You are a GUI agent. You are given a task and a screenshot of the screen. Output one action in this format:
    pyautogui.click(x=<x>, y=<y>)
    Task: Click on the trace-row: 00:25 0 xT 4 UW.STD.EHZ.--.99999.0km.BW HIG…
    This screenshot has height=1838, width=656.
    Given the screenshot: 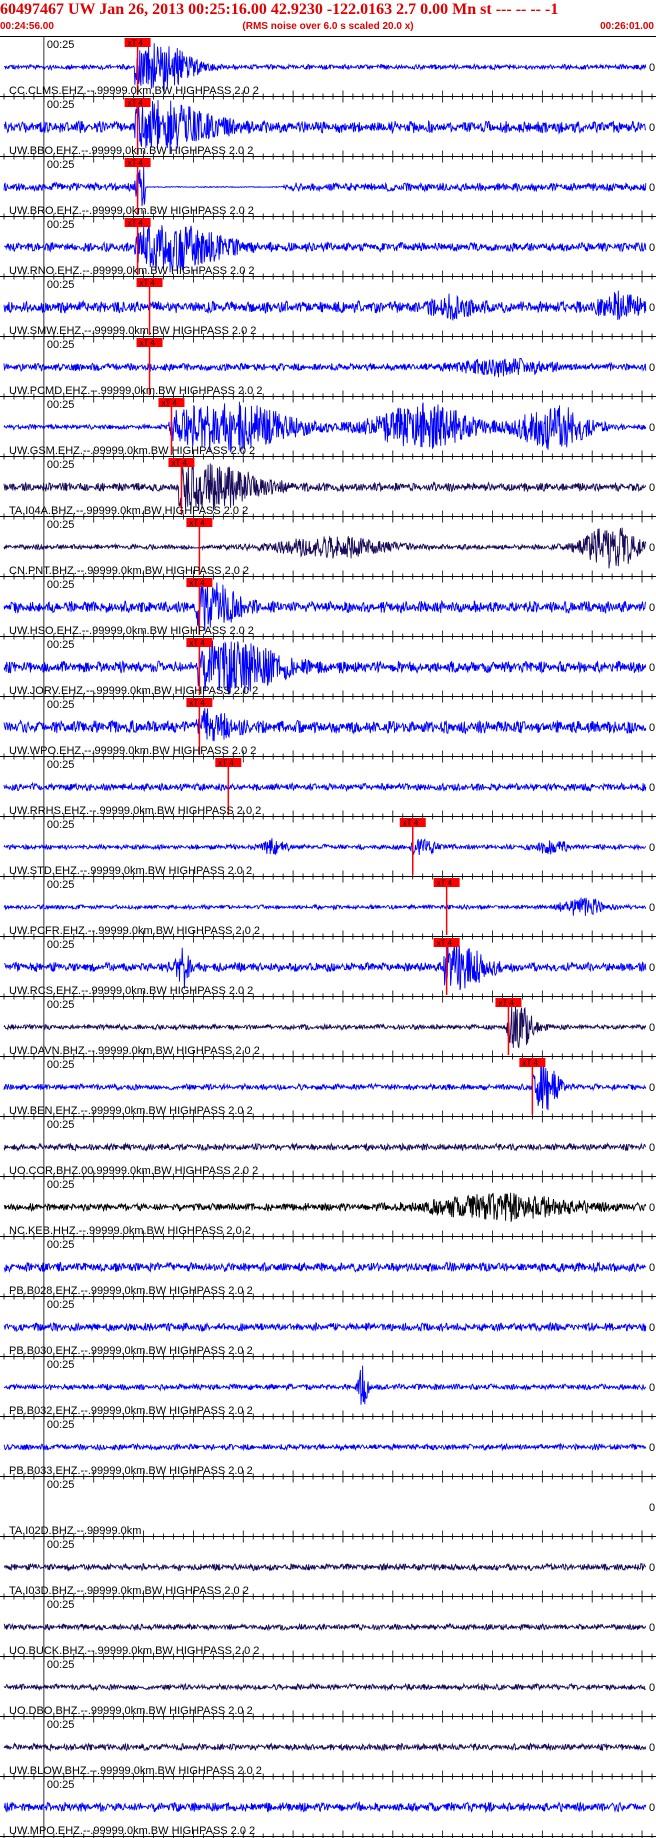 What is the action you would take?
    pyautogui.click(x=328, y=850)
    